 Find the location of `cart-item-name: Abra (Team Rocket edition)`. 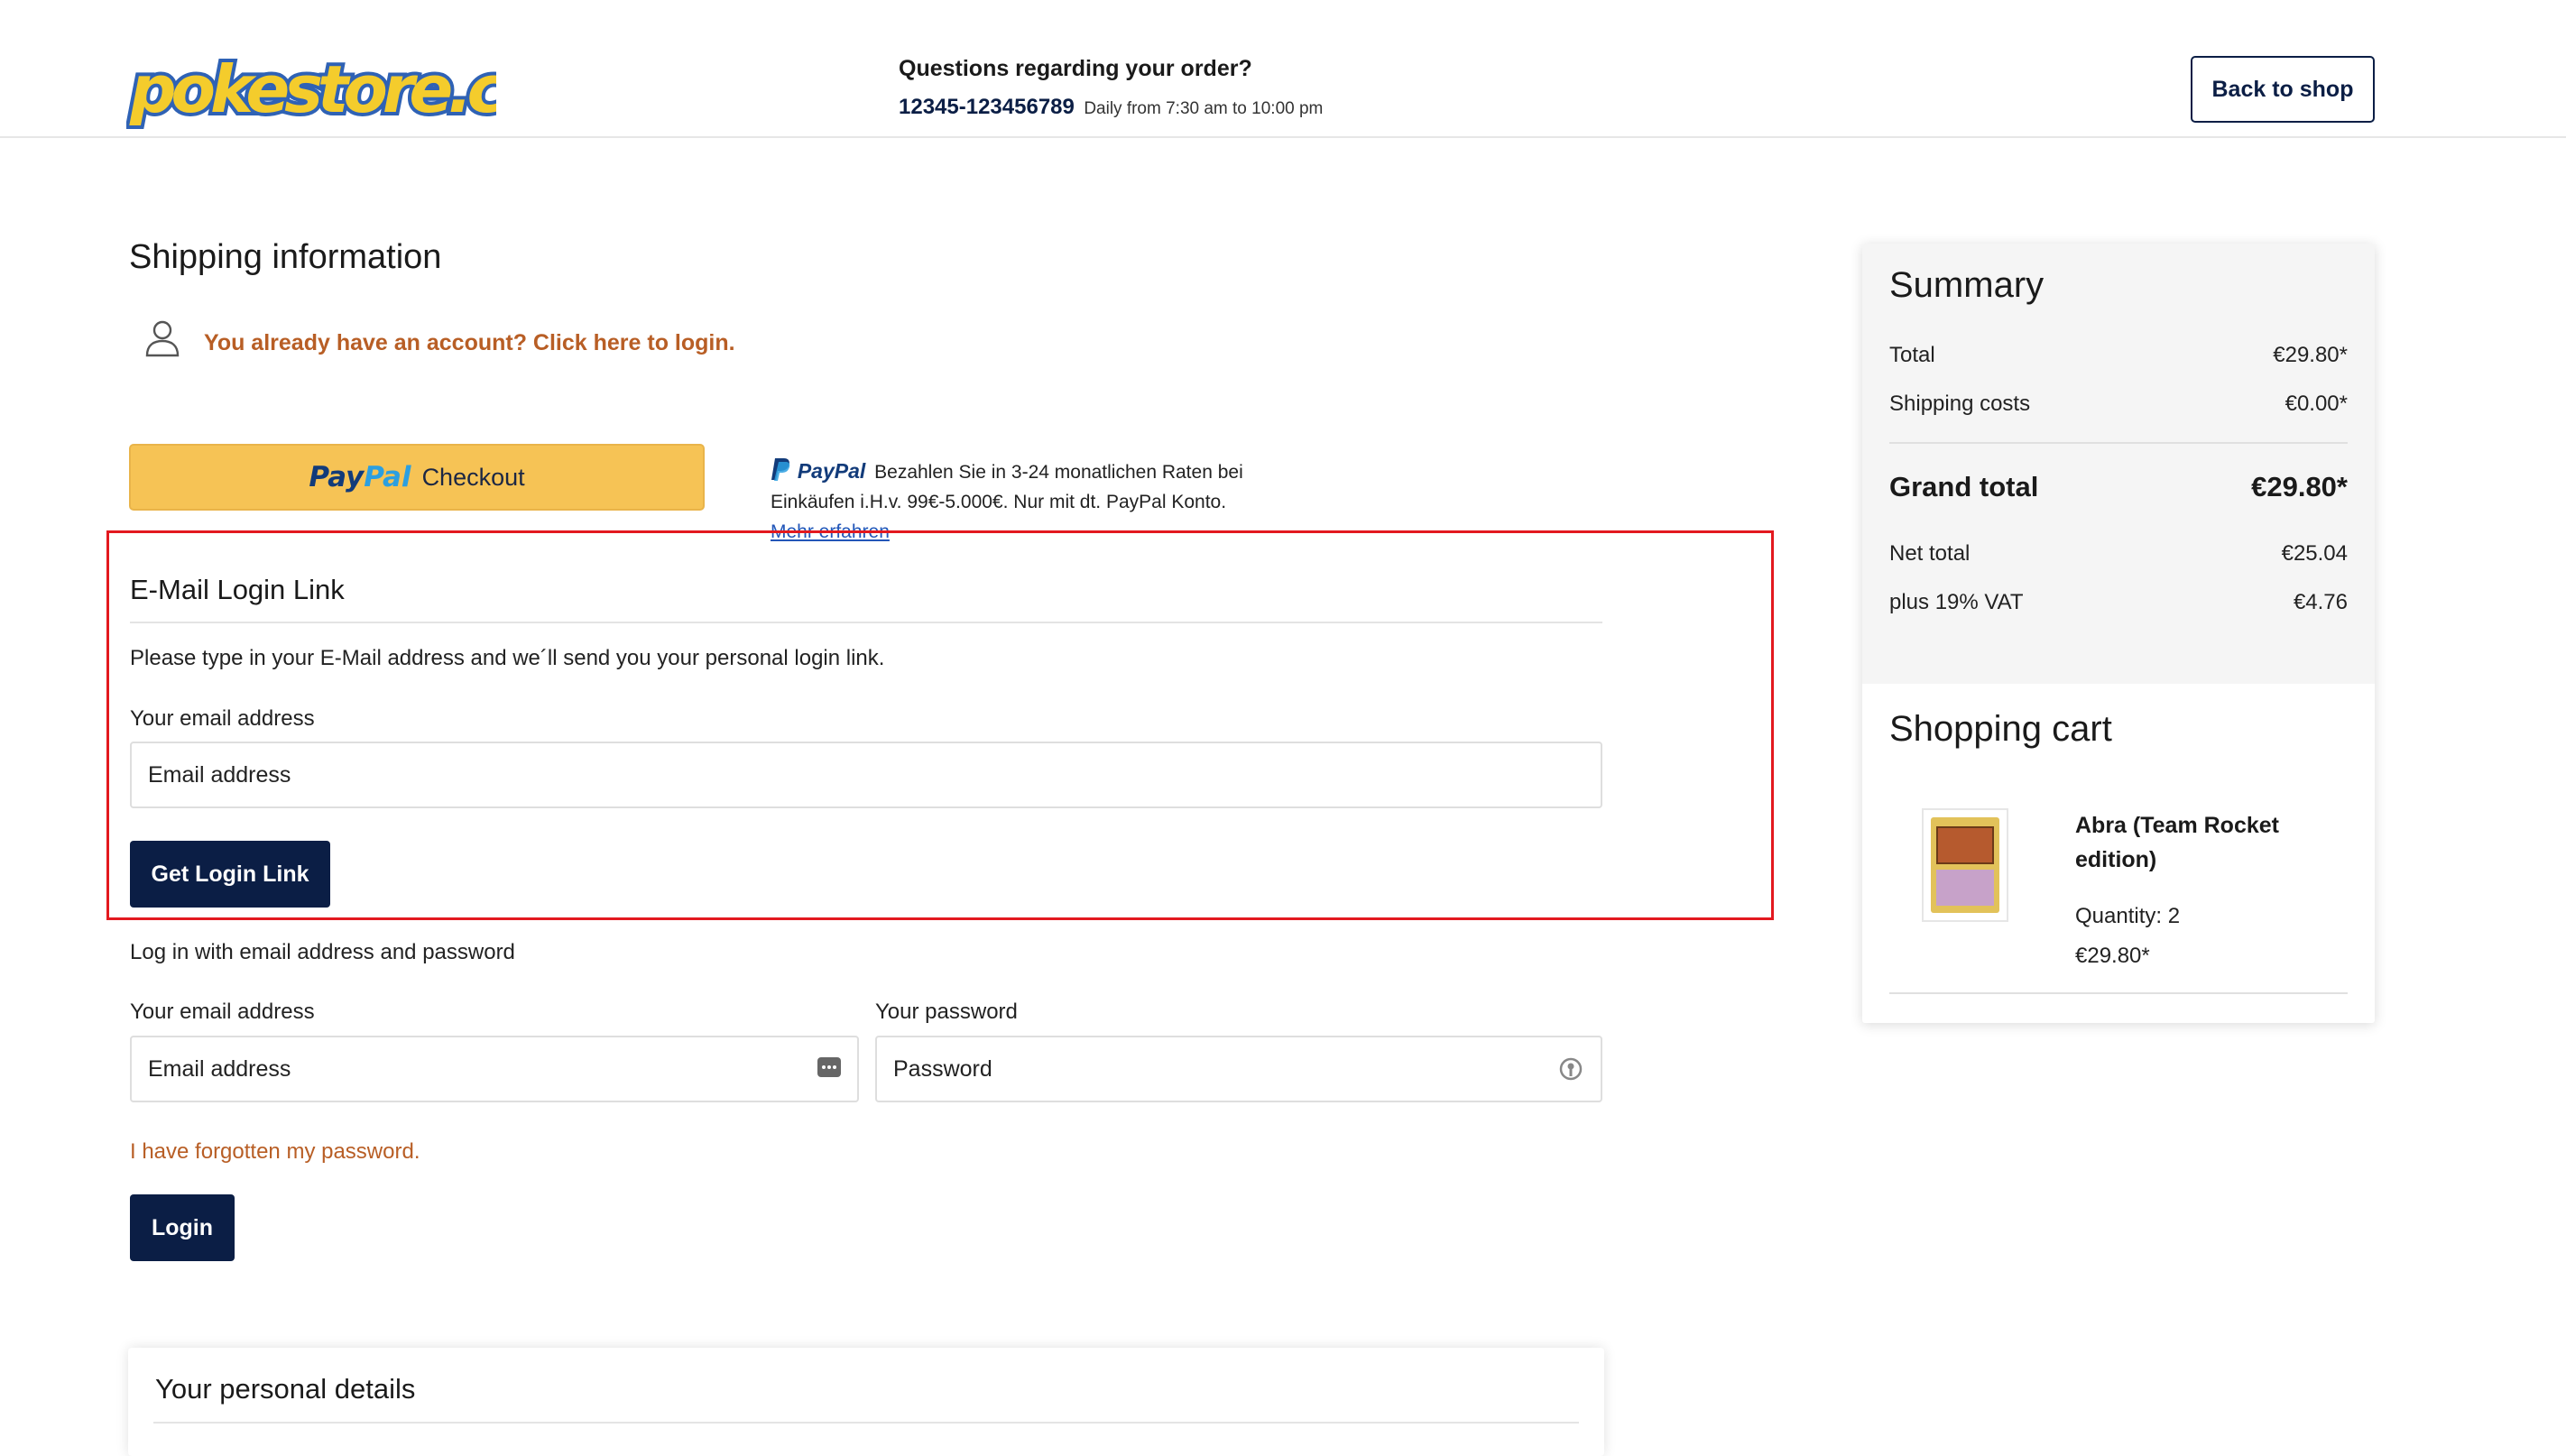

cart-item-name: Abra (Team Rocket edition) is located at coordinates (2201, 842).